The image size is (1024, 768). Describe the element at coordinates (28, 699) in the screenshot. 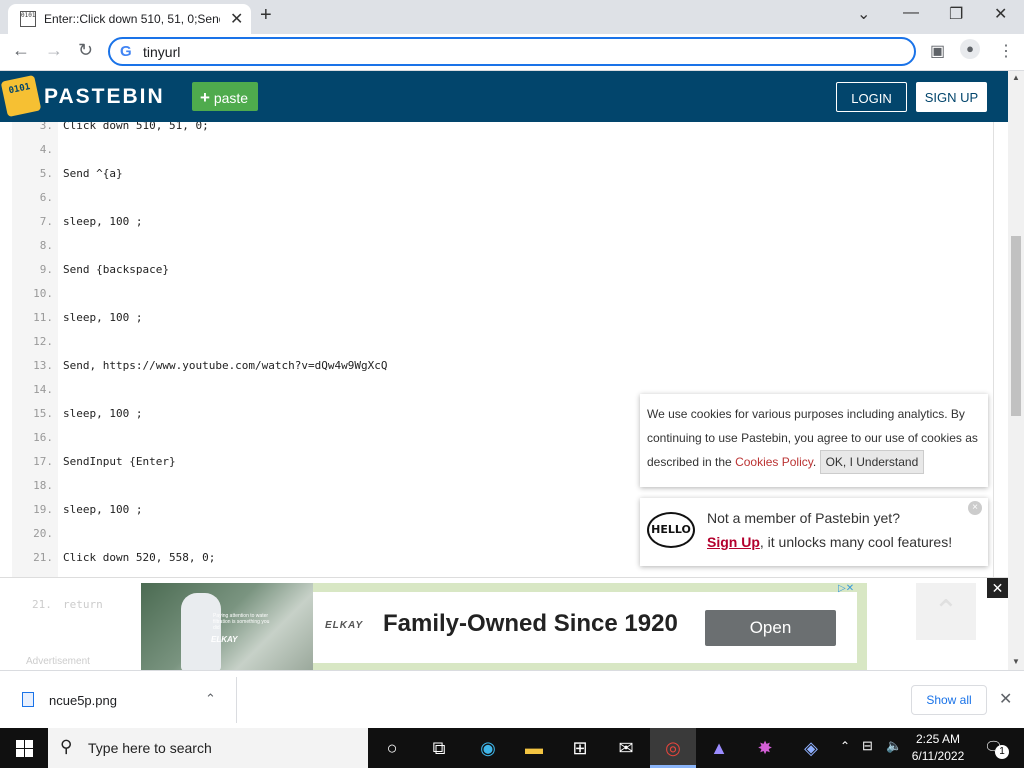

I see `file-icon` at that location.